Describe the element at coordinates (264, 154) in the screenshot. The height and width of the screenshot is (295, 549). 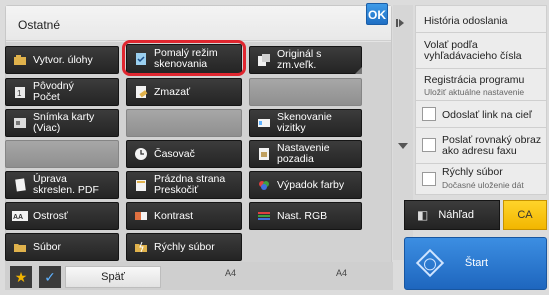
I see `background-setting-icon` at that location.